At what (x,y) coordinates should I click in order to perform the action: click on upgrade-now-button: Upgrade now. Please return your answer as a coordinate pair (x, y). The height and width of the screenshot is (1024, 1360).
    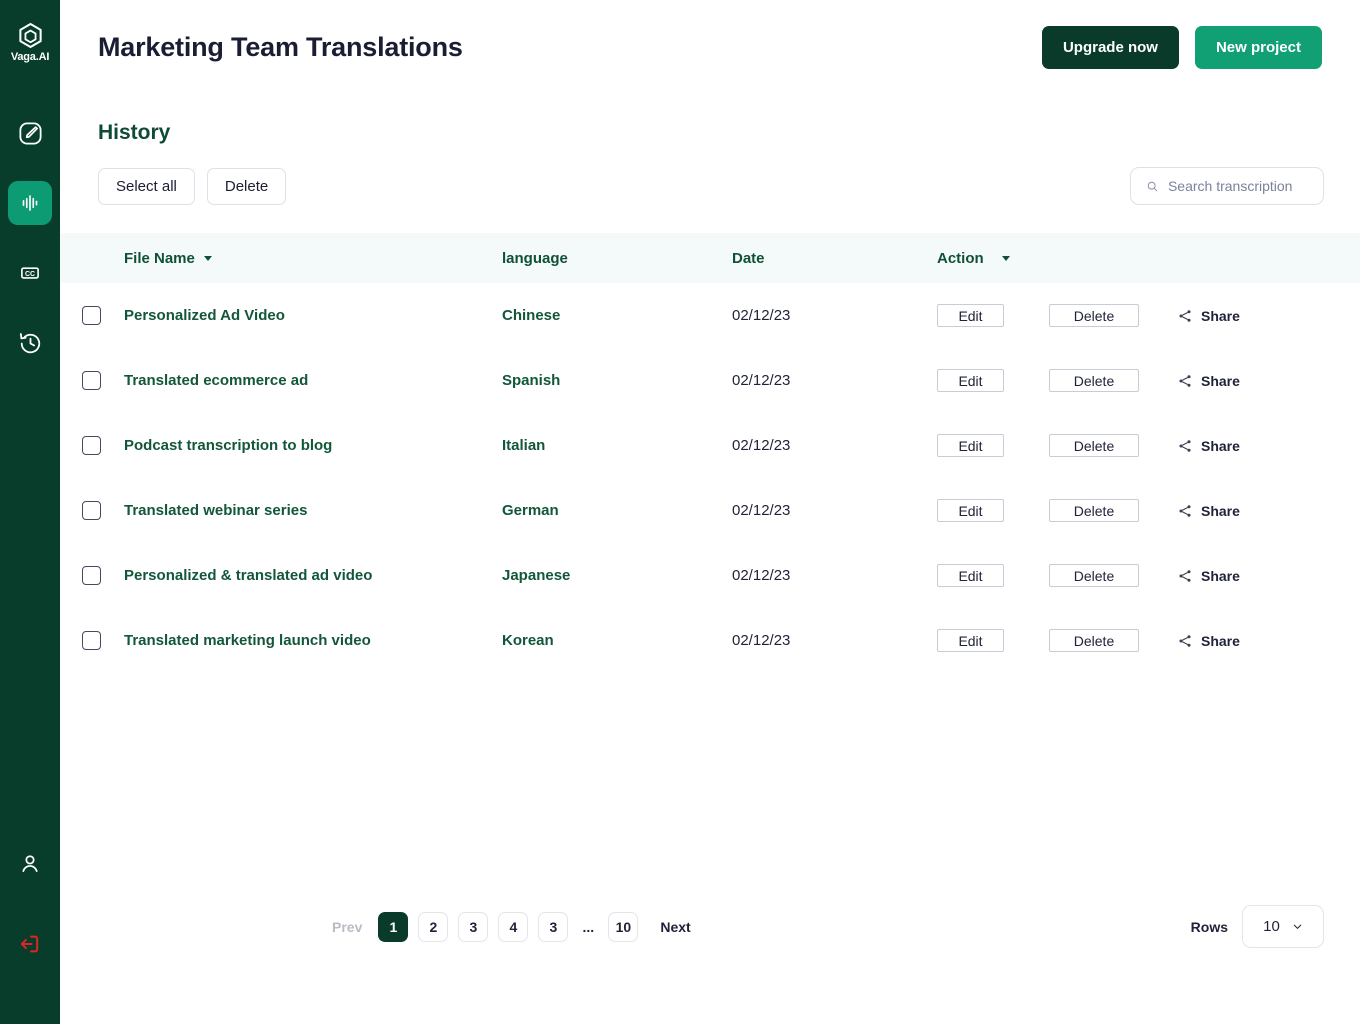
    Looking at the image, I should click on (1110, 47).